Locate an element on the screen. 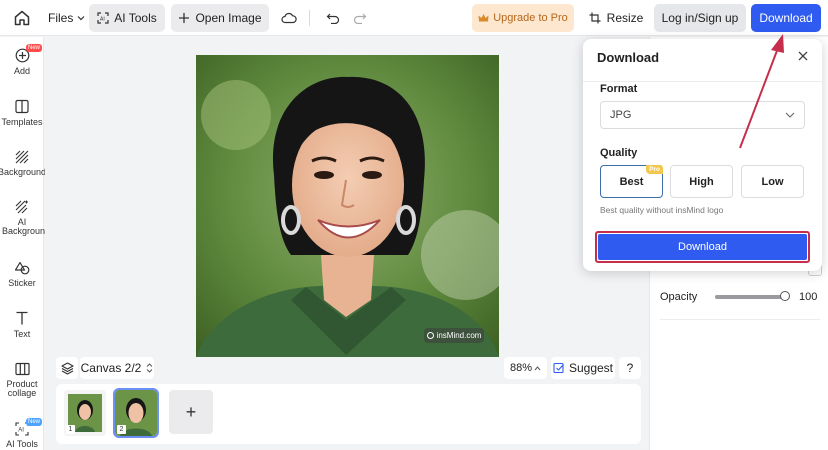 Image resolution: width=828 pixels, height=450 pixels. quality-note: Best quality without insMind logo is located at coordinates (662, 210).